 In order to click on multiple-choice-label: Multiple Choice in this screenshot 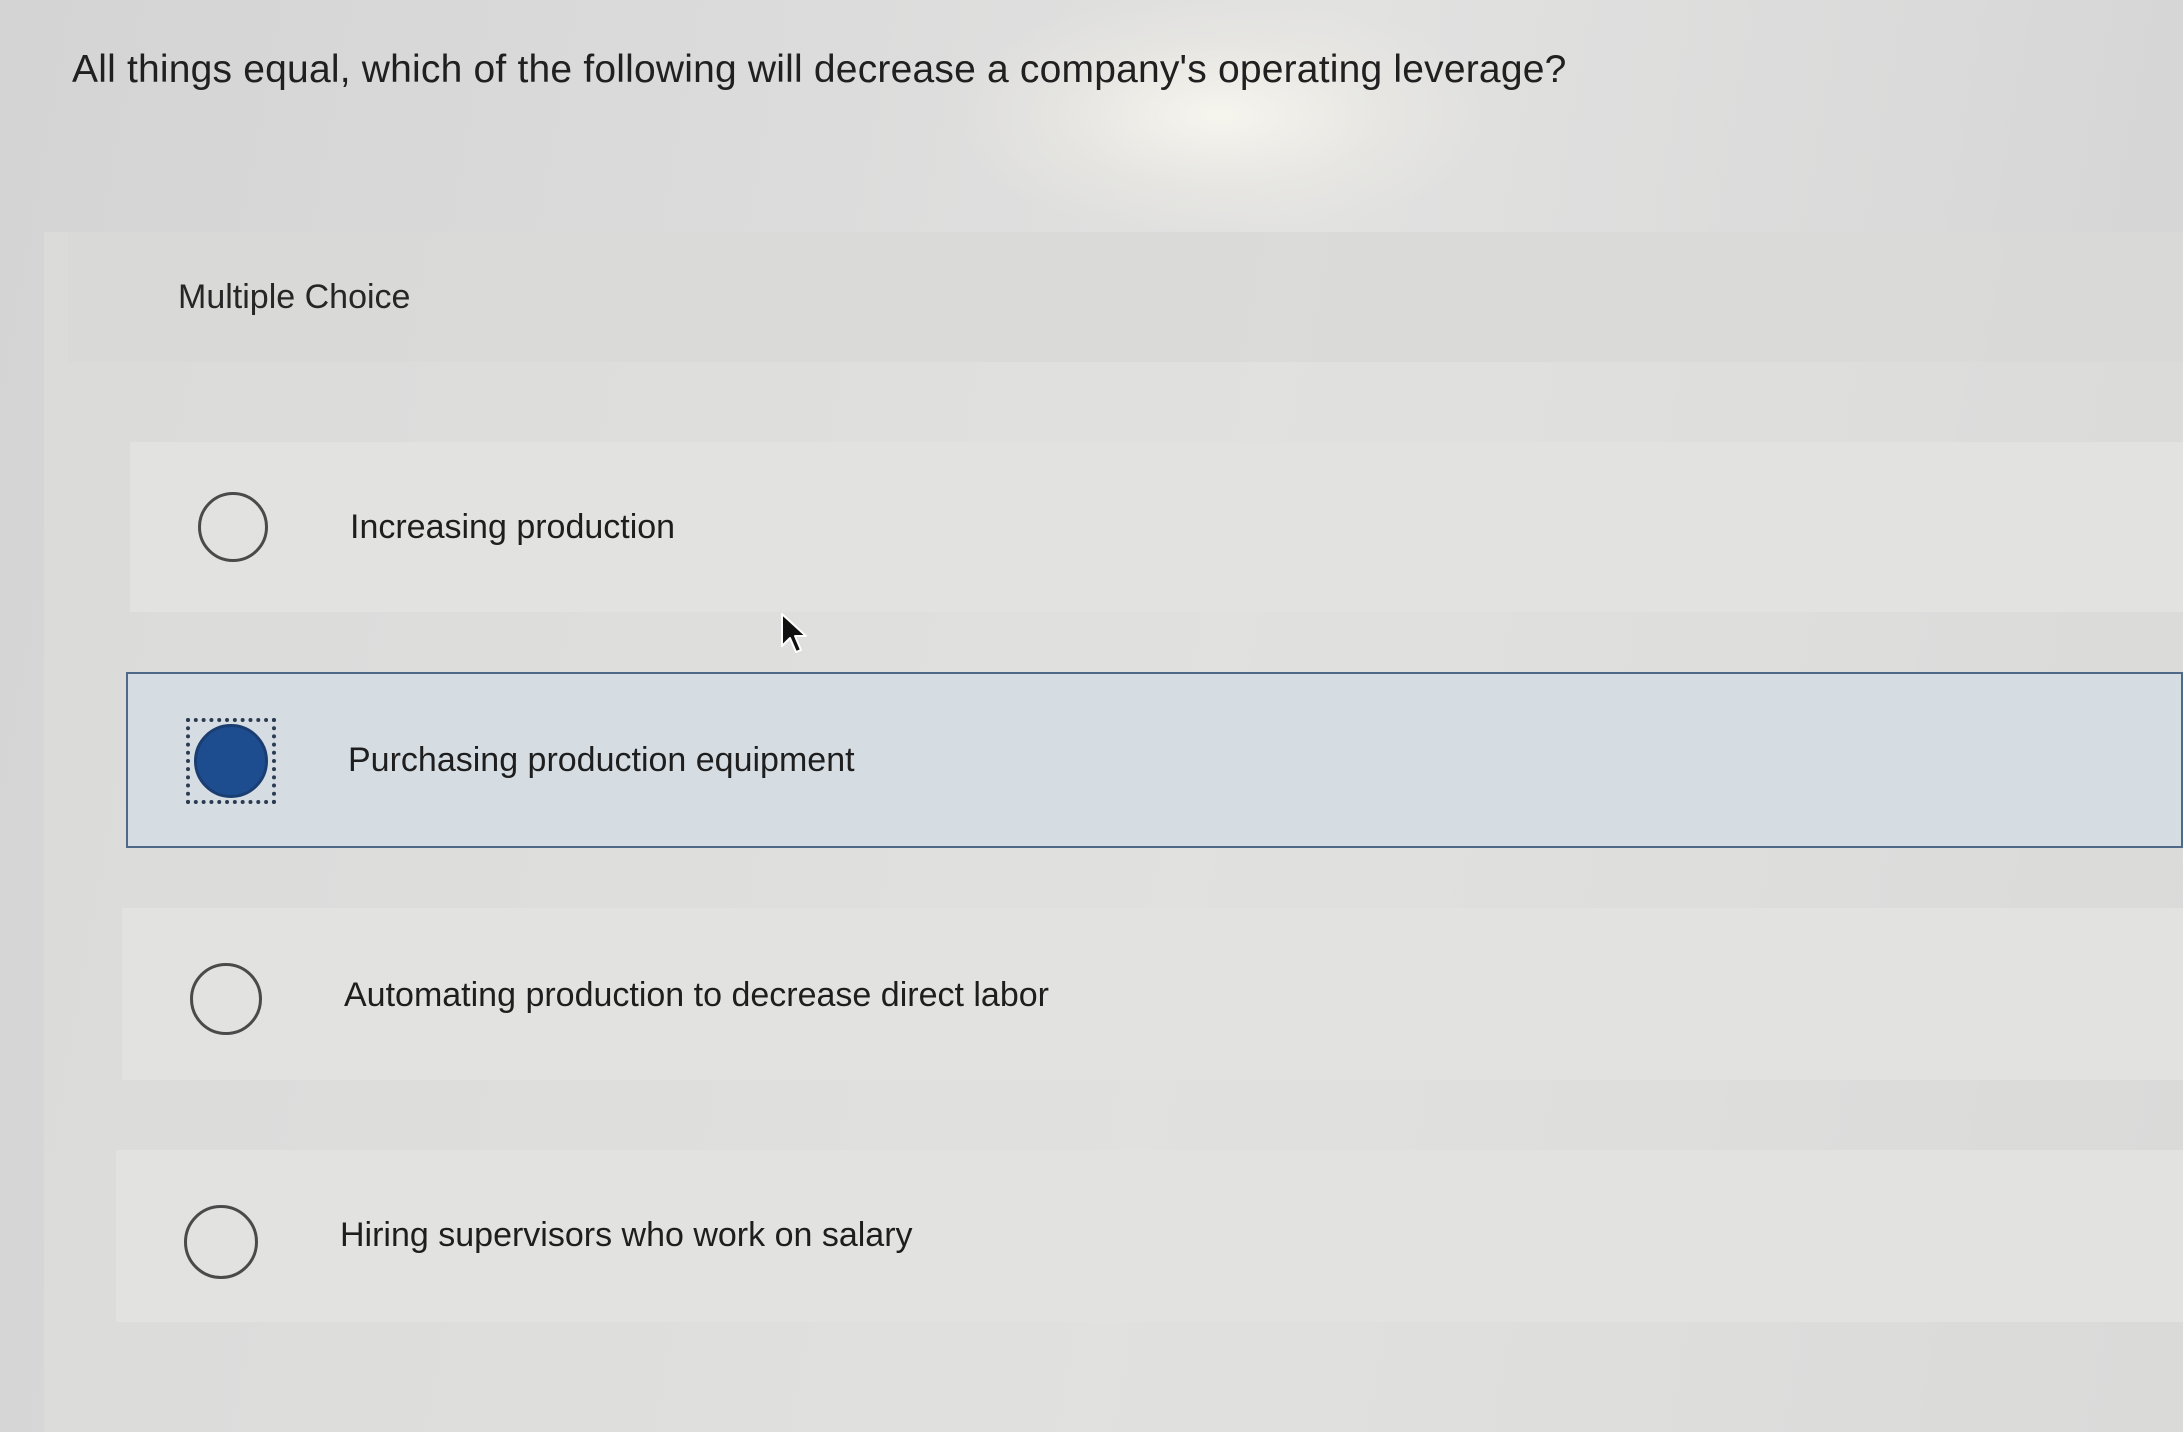, I will do `click(294, 297)`.